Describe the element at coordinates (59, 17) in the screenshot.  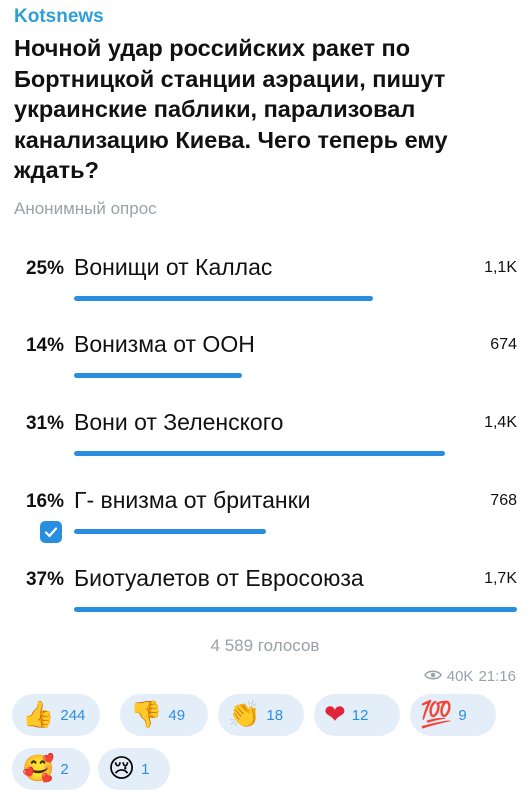
I see `channel-name: Kotsnews` at that location.